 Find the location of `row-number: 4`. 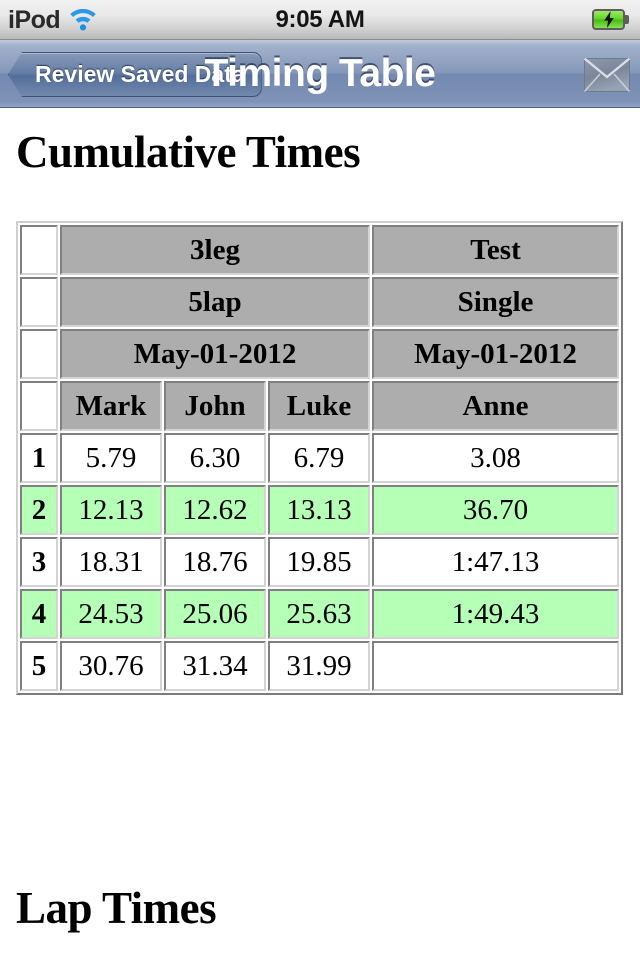

row-number: 4 is located at coordinates (39, 614).